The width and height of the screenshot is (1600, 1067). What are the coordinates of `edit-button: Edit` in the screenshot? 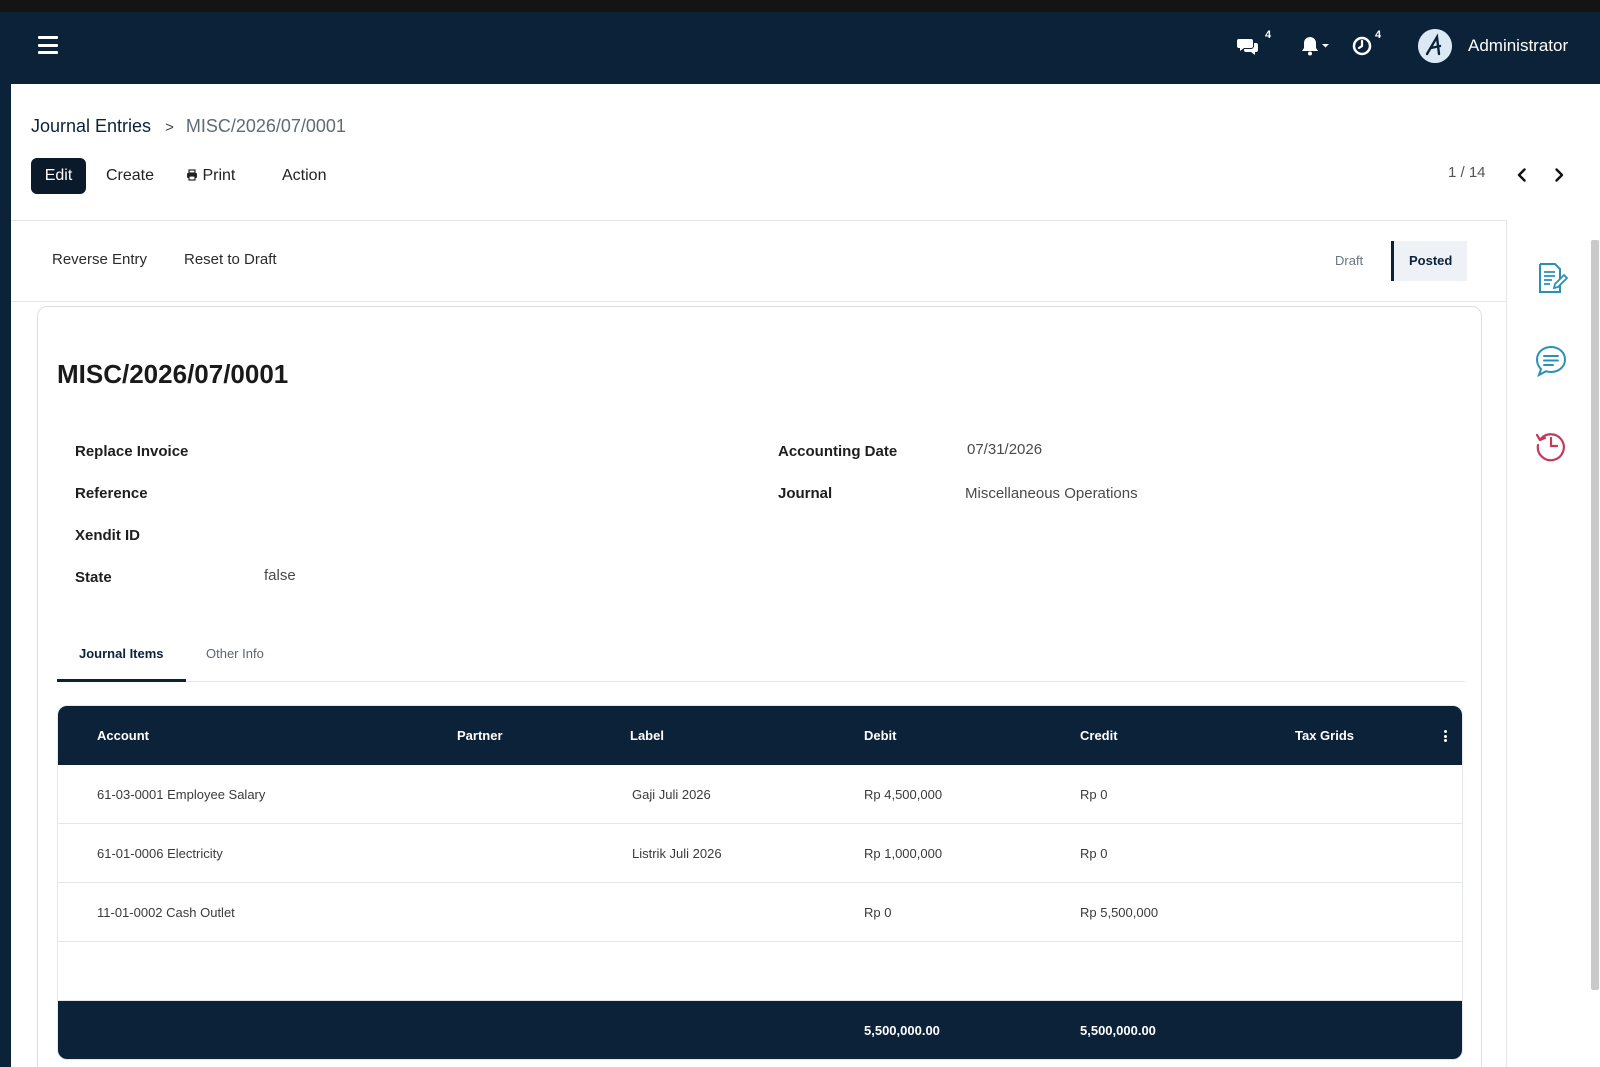 It's located at (58, 176).